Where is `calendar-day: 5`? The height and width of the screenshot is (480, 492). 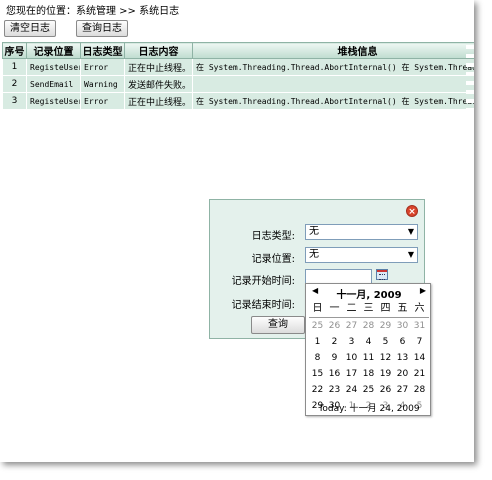
calendar-day: 5 is located at coordinates (385, 342).